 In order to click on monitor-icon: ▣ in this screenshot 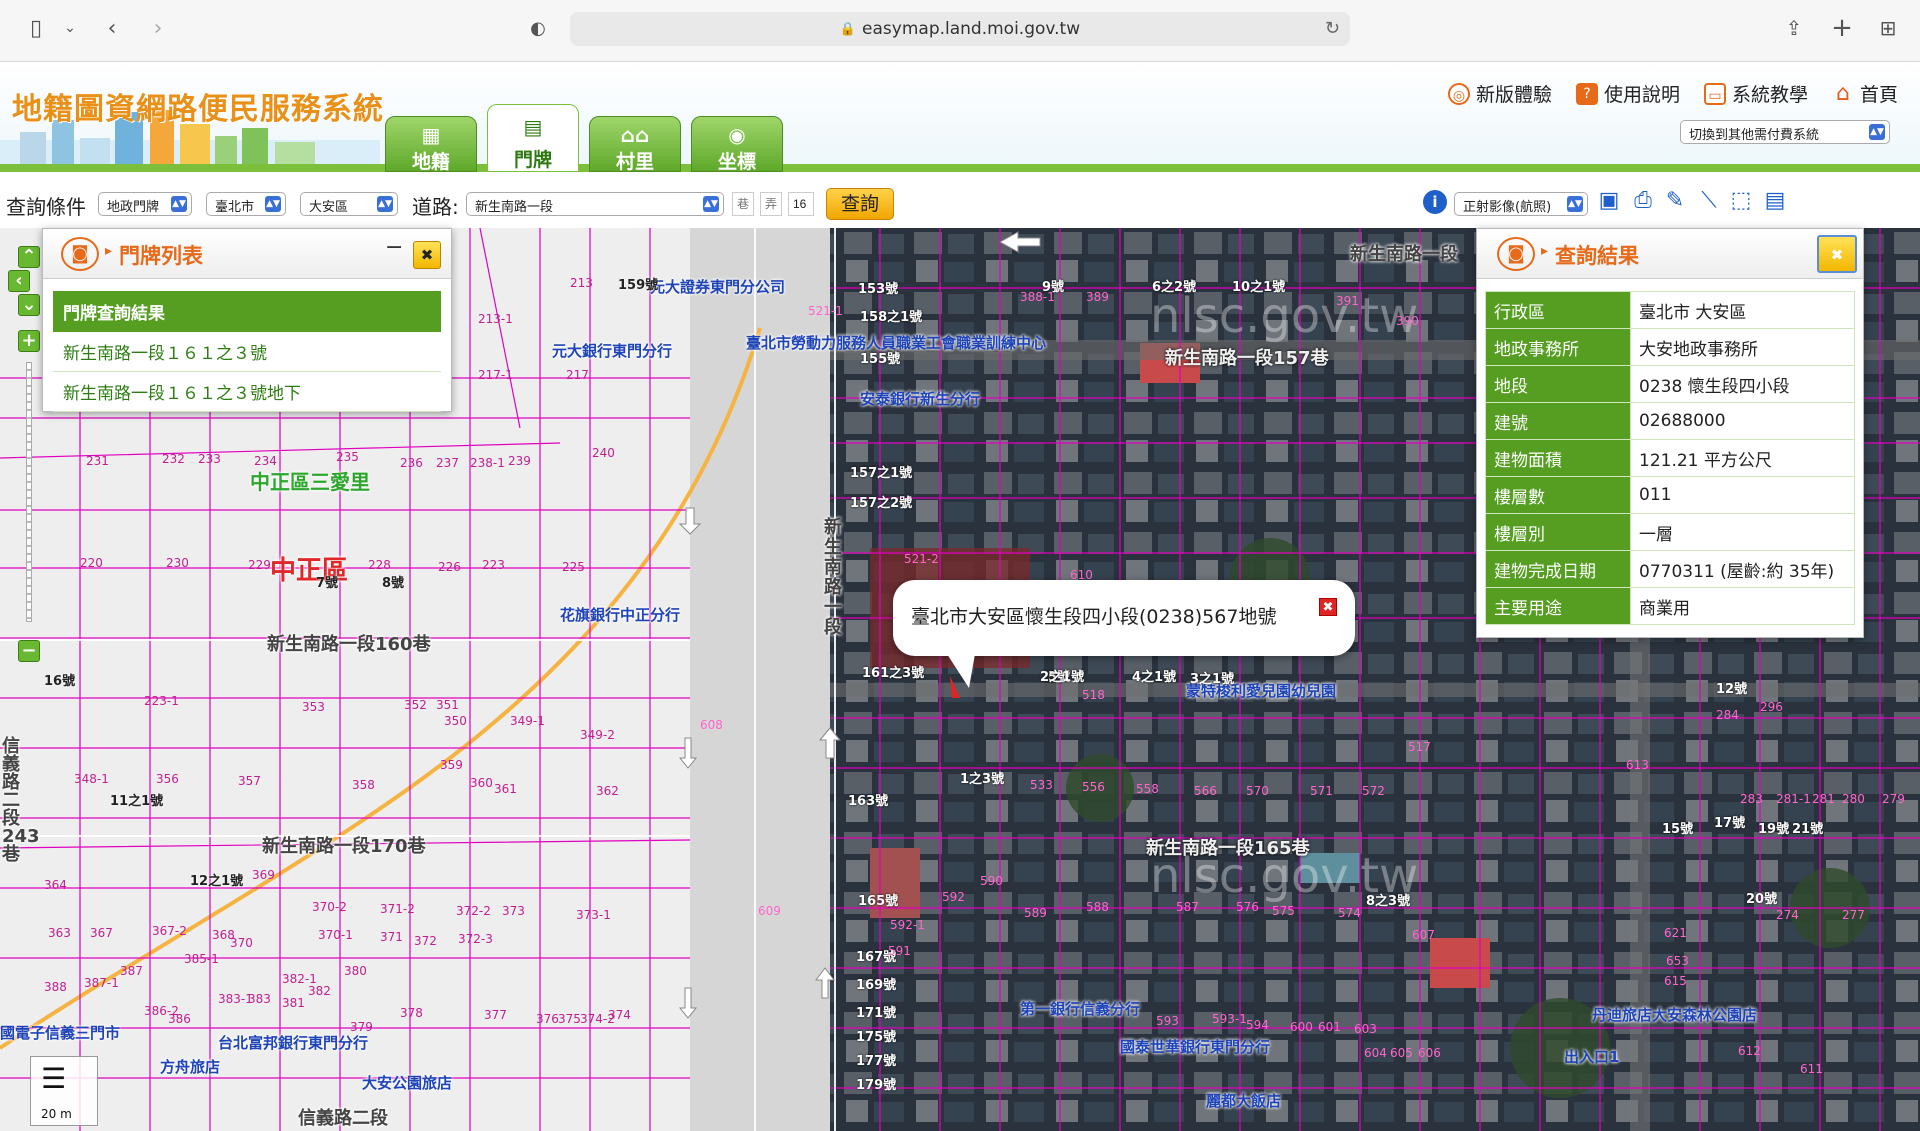, I will do `click(1609, 201)`.